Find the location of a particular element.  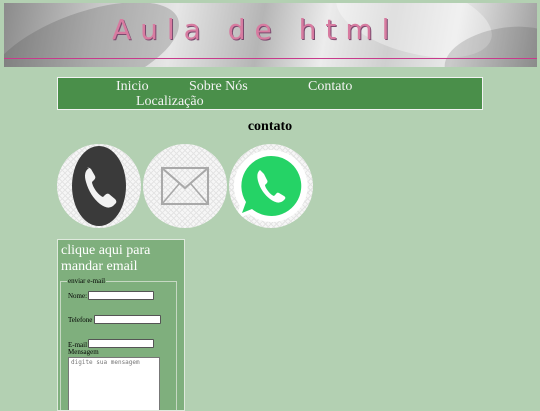

nav-bar: Inicio Sobre Nós Contato Localização is located at coordinates (270, 93).